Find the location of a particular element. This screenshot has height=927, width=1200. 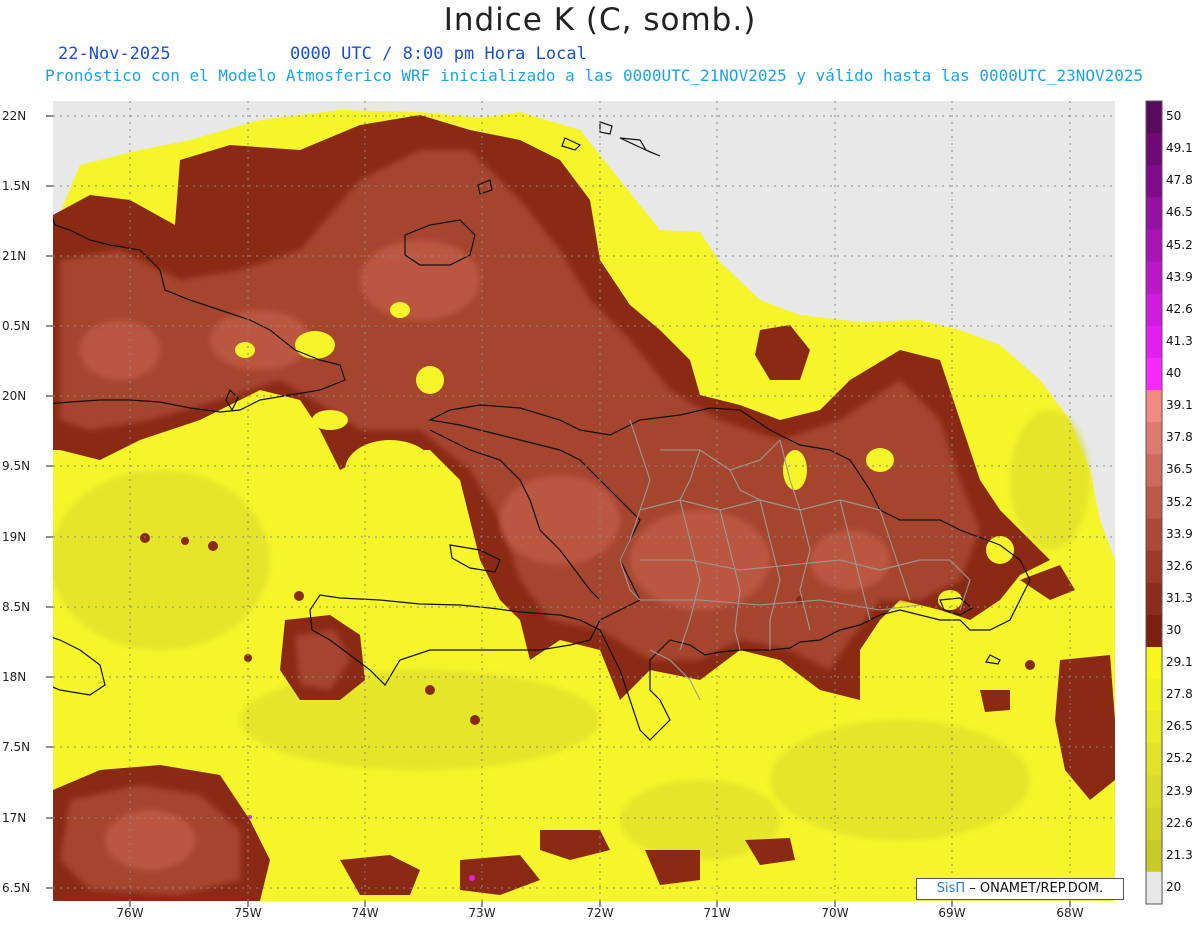

lat-label: 20N is located at coordinates (14, 396).